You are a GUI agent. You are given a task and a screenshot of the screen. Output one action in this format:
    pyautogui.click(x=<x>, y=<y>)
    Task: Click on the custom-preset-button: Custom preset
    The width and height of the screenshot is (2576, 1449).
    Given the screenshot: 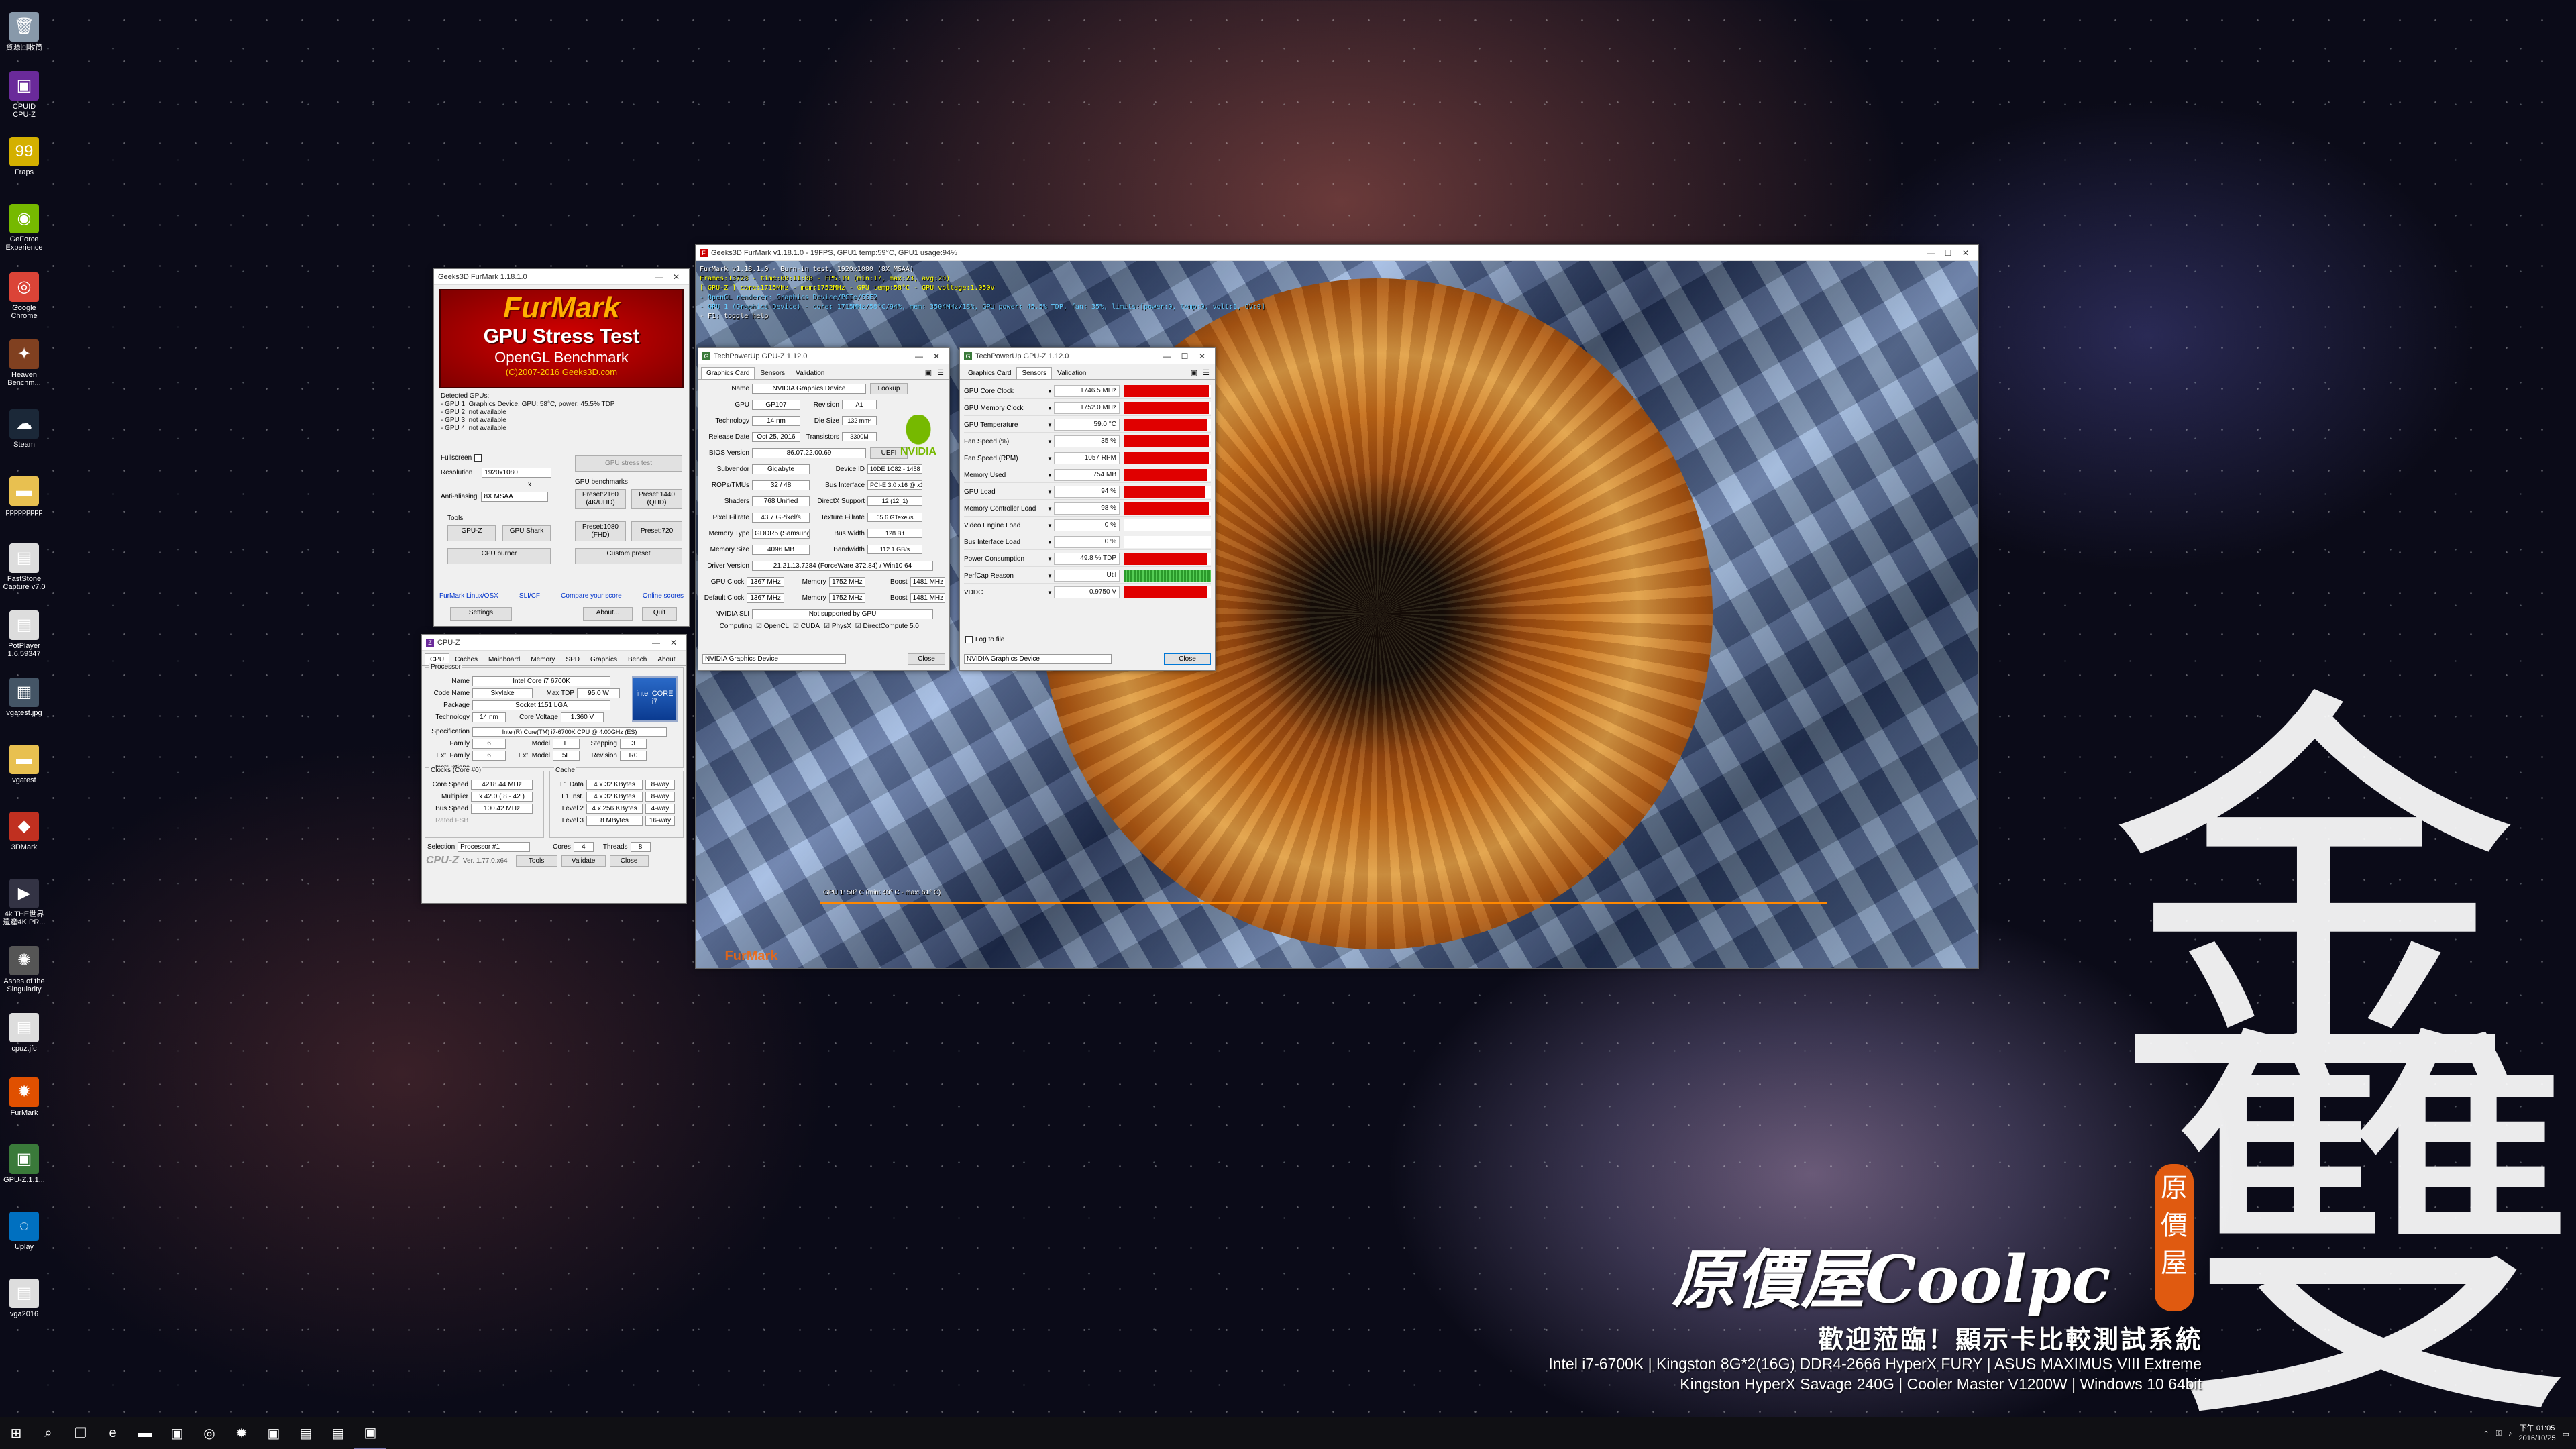 What is the action you would take?
    pyautogui.click(x=628, y=556)
    